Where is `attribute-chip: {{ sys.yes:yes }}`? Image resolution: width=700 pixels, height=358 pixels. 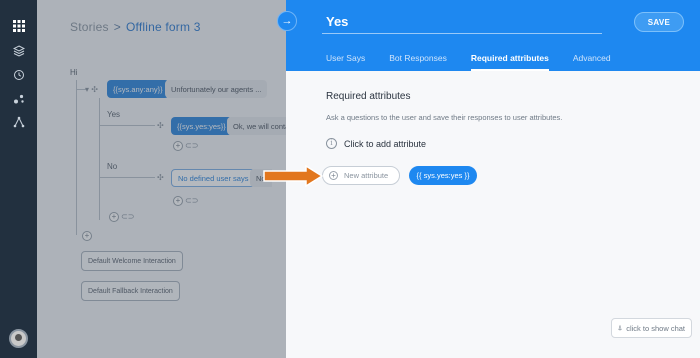 attribute-chip: {{ sys.yes:yes }} is located at coordinates (443, 175).